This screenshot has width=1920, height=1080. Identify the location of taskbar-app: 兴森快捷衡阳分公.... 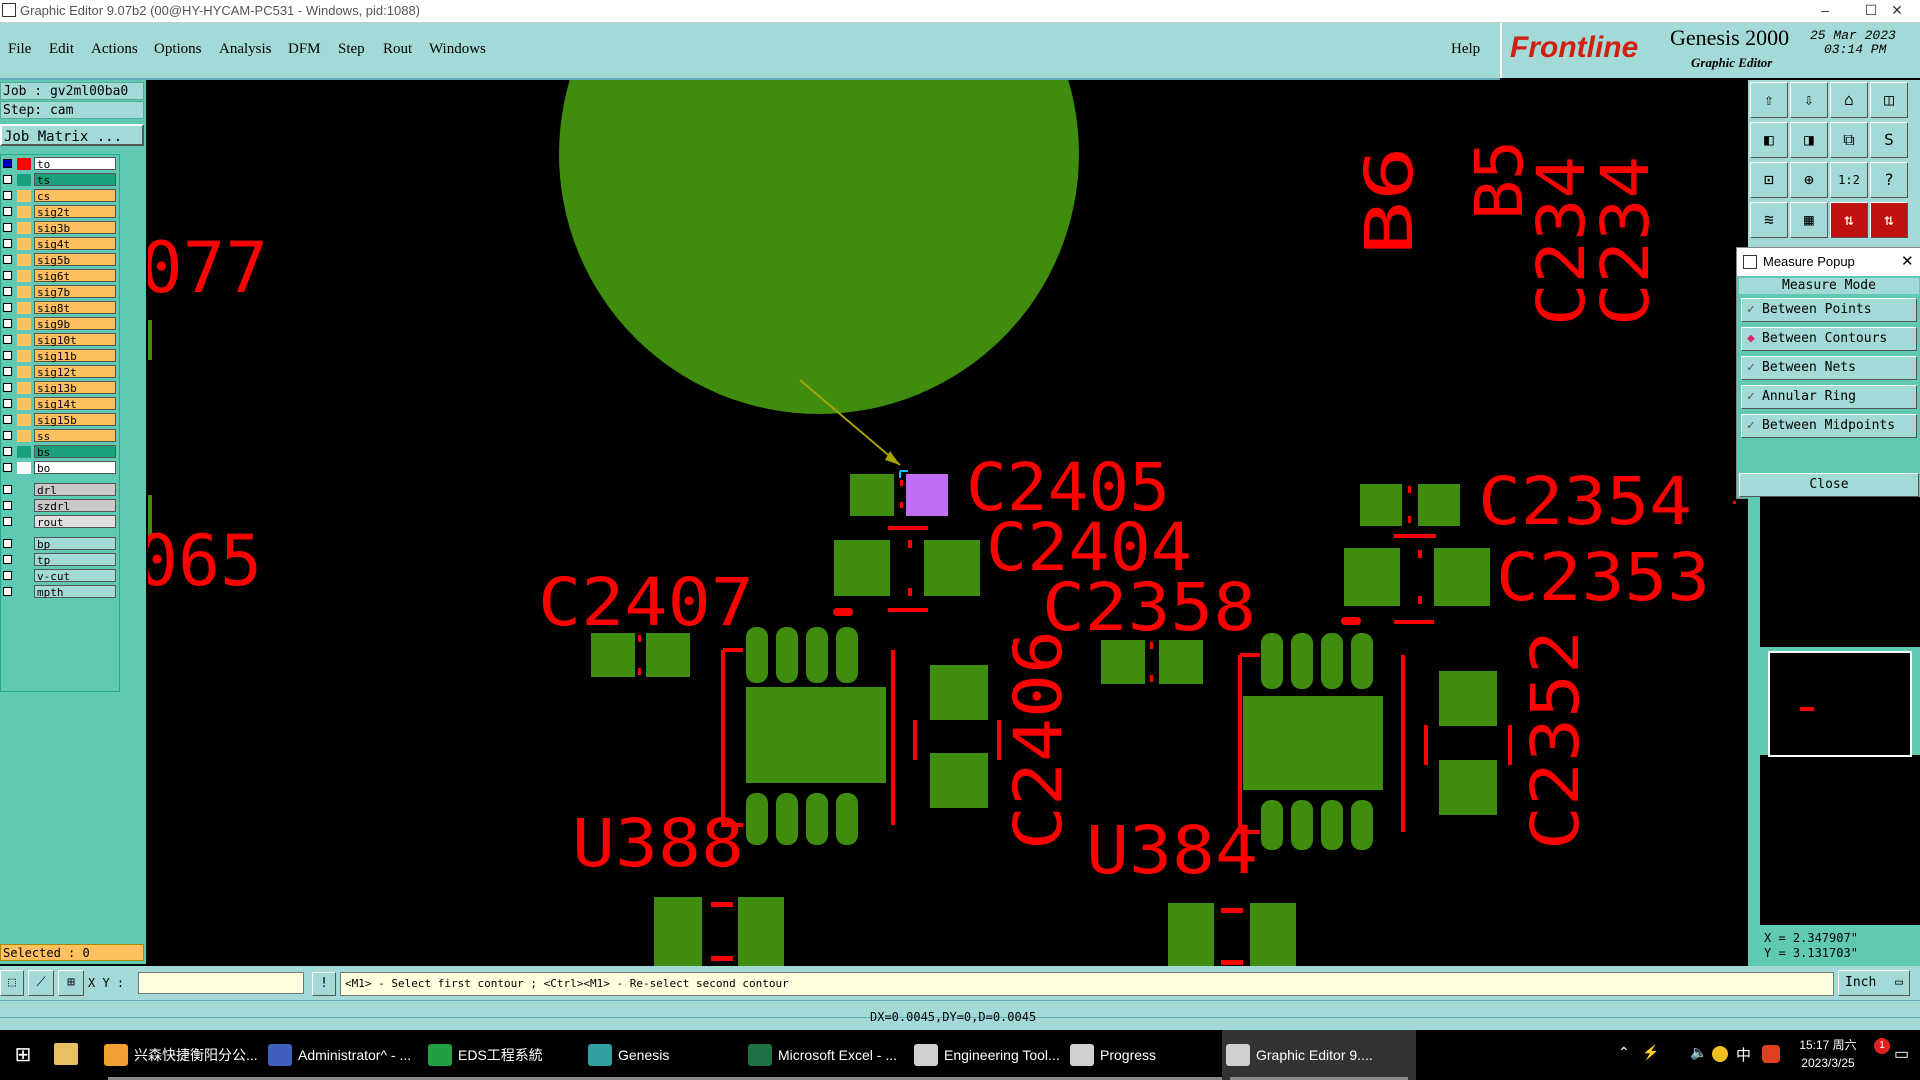
(195, 1055).